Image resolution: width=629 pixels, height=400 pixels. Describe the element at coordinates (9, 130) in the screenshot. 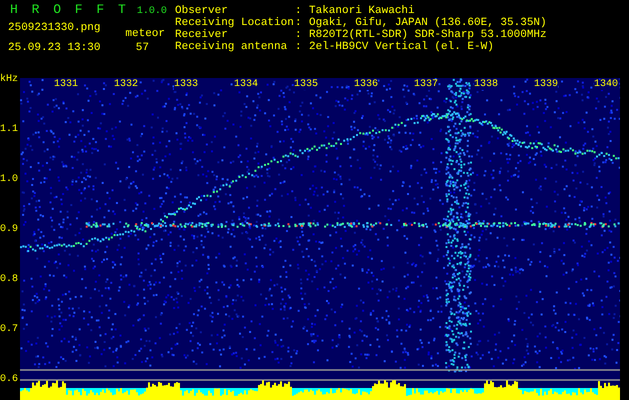

I see `y-axis-label: 1.1` at that location.